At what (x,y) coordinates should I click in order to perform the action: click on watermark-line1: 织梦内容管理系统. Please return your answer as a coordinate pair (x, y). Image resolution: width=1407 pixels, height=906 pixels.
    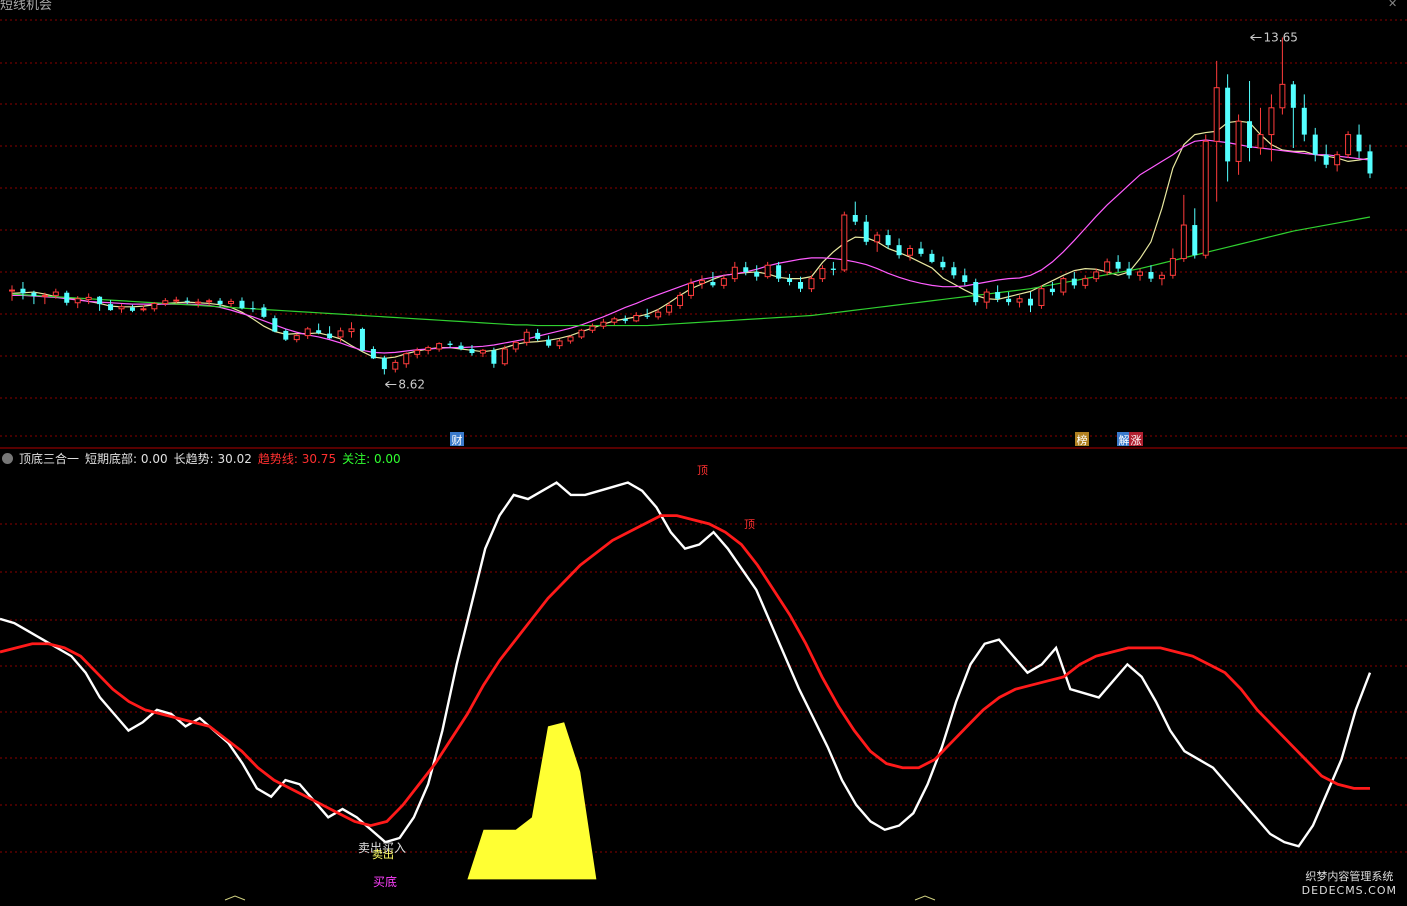
    Looking at the image, I should click on (1349, 876).